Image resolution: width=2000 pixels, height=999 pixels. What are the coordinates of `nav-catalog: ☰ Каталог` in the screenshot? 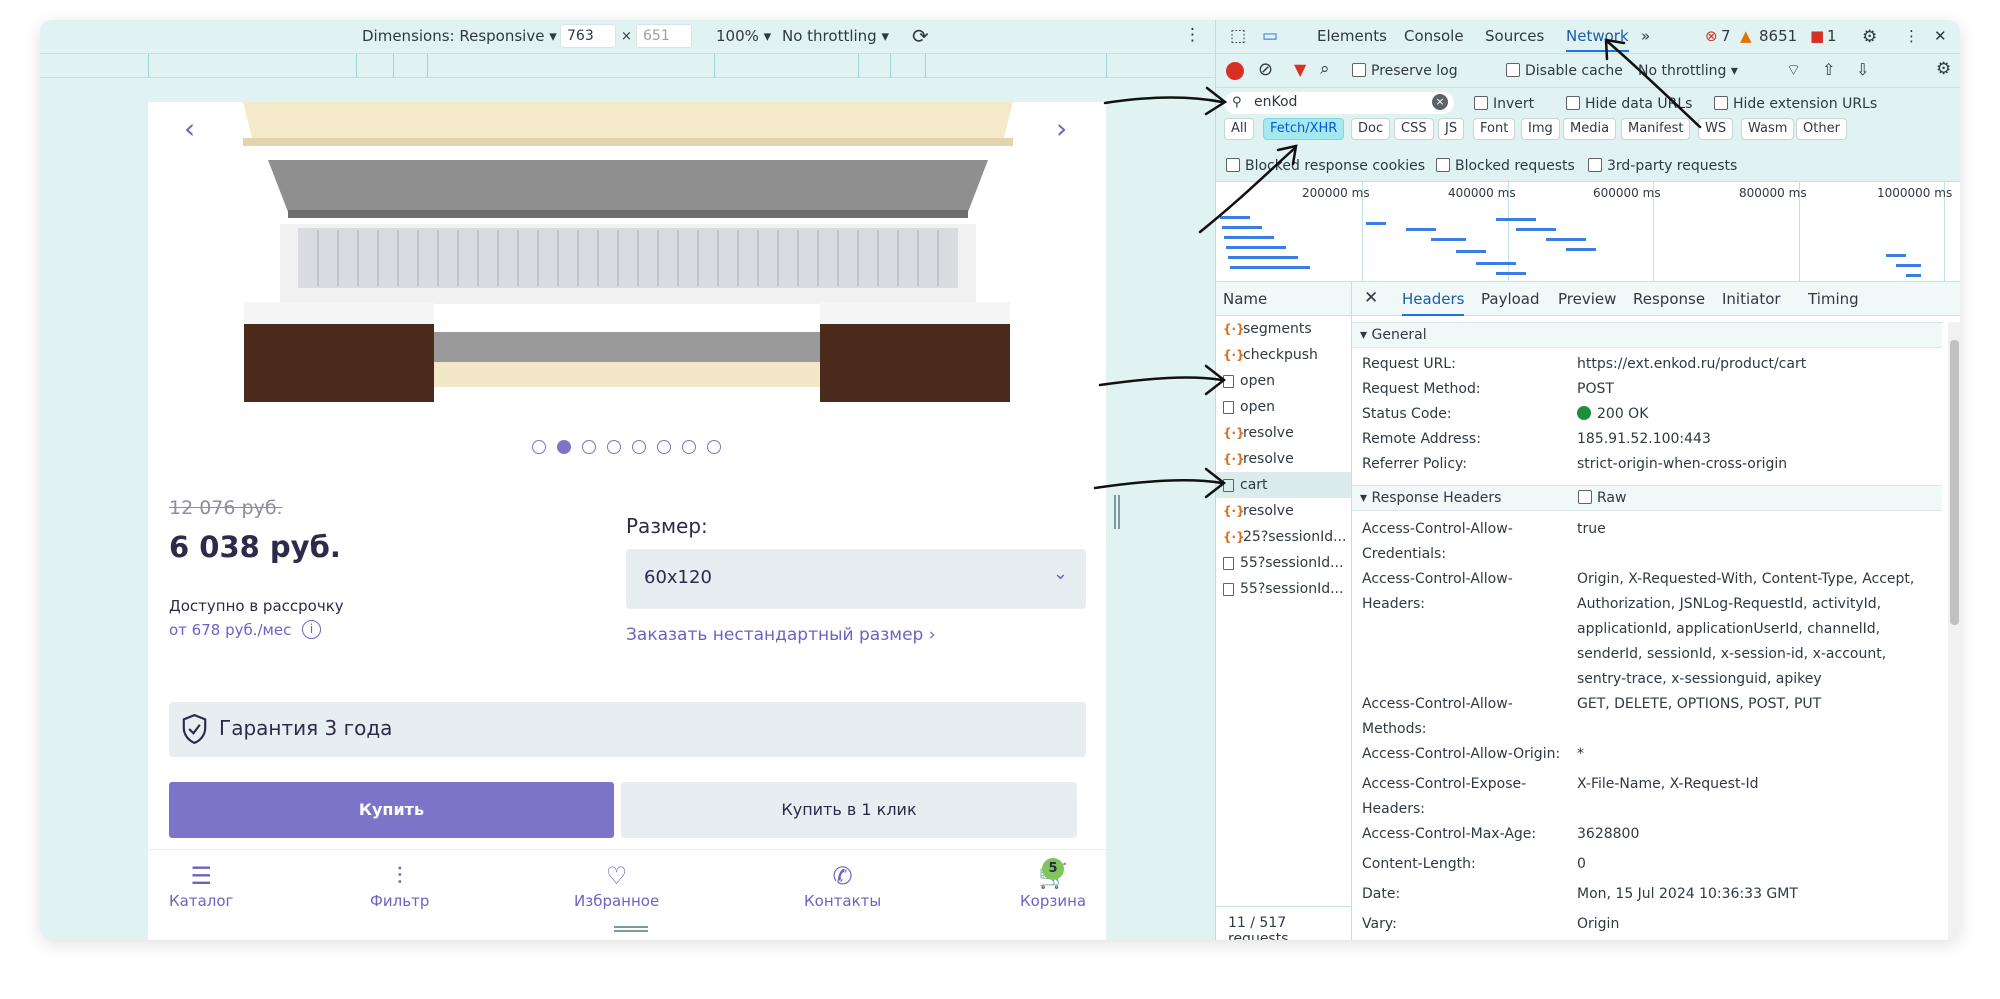 It's located at (201, 885).